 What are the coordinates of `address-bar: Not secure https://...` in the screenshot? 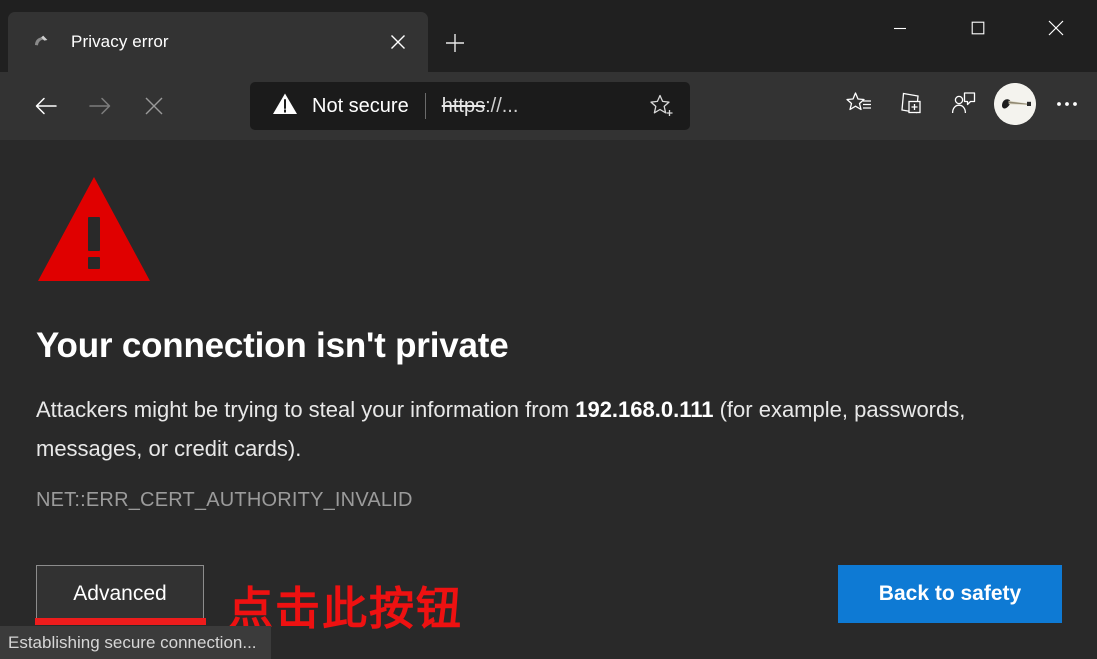 It's located at (470, 106).